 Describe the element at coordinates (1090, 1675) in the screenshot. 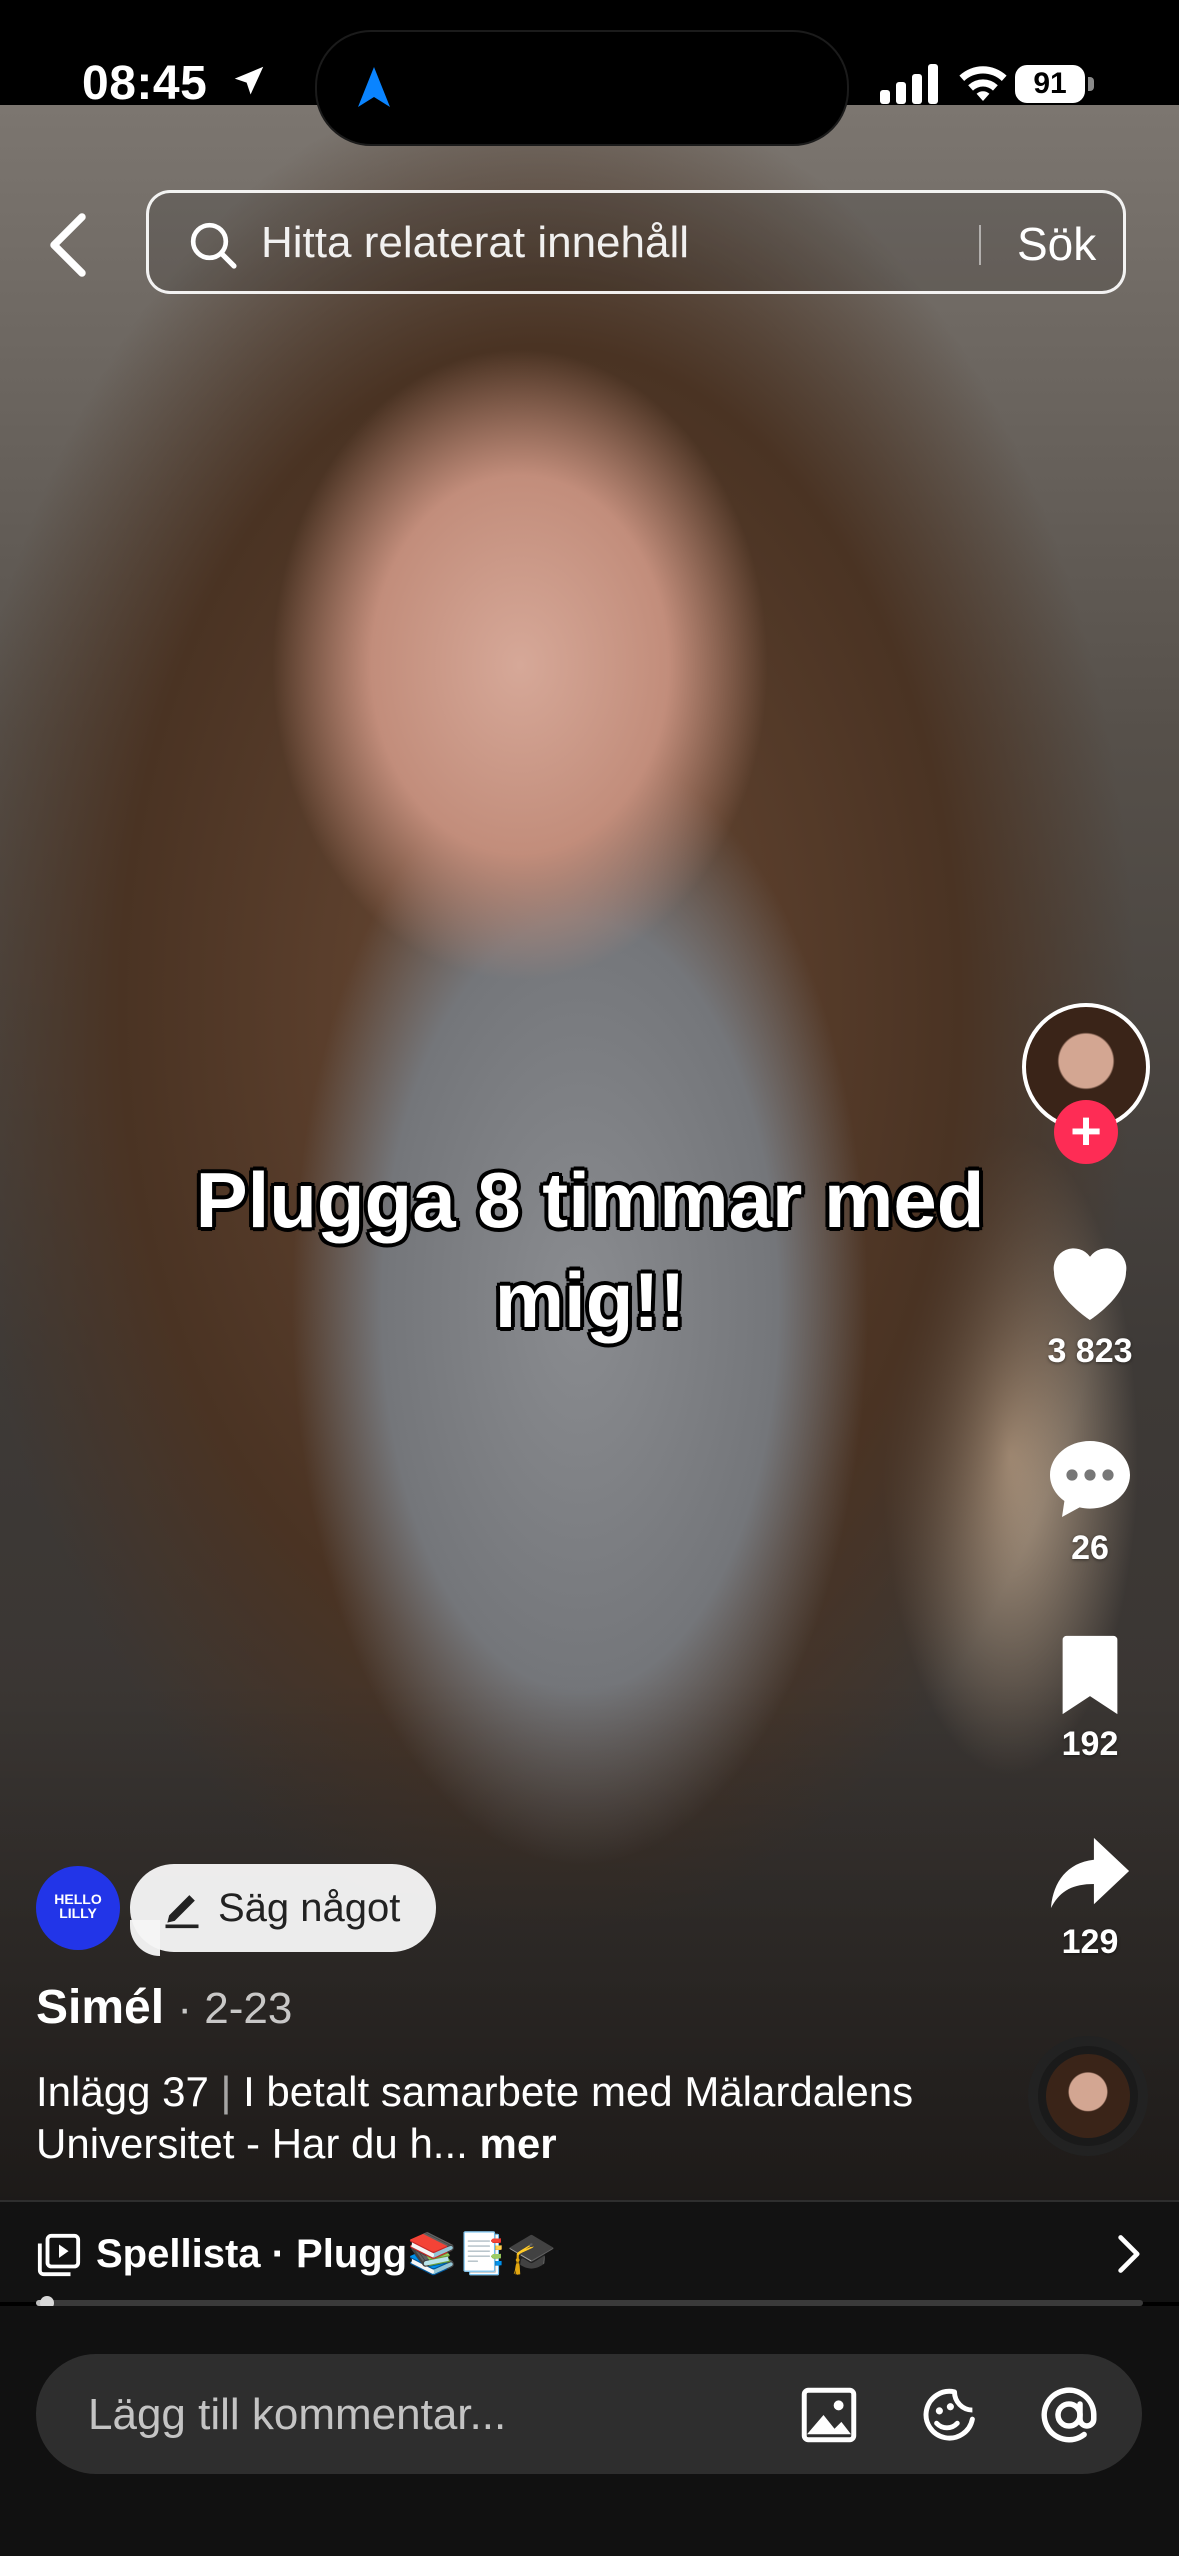

I see `bookmark-icon` at that location.